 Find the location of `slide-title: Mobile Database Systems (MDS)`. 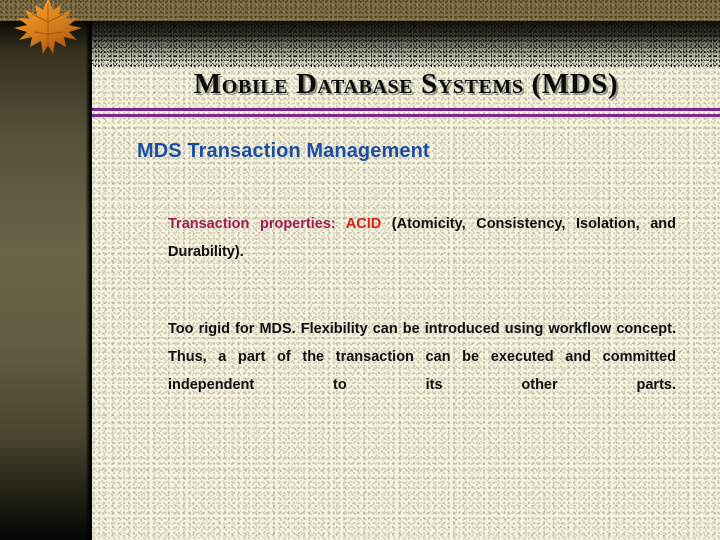

slide-title: Mobile Database Systems (MDS) is located at coordinates (406, 83).